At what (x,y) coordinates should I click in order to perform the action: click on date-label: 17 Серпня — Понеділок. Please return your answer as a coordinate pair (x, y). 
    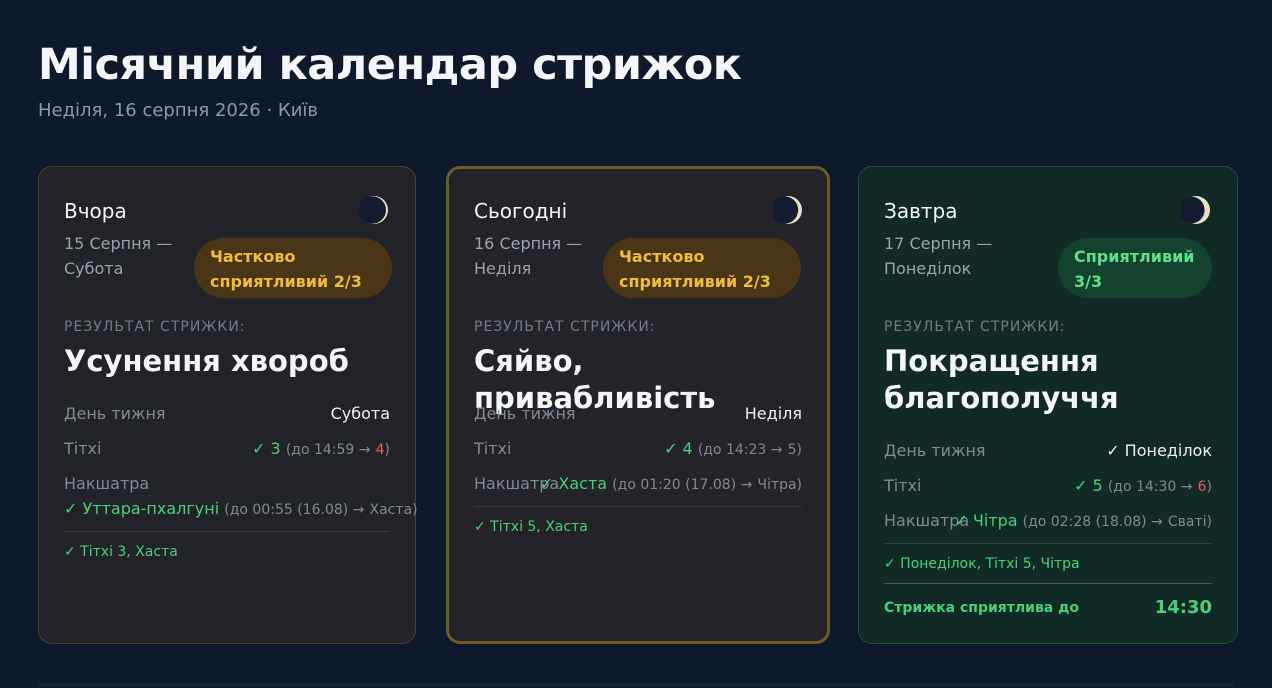
    Looking at the image, I should click on (938, 256).